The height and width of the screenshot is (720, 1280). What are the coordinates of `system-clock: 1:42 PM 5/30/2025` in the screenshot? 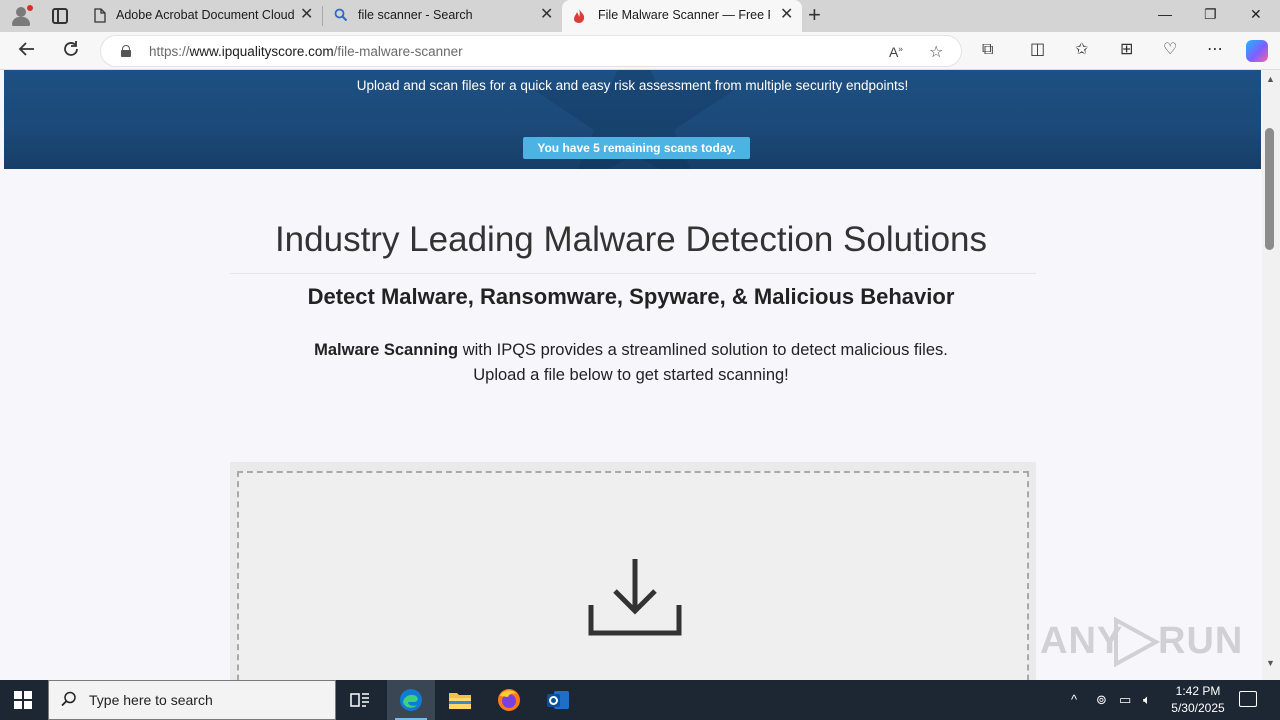 It's located at (1198, 700).